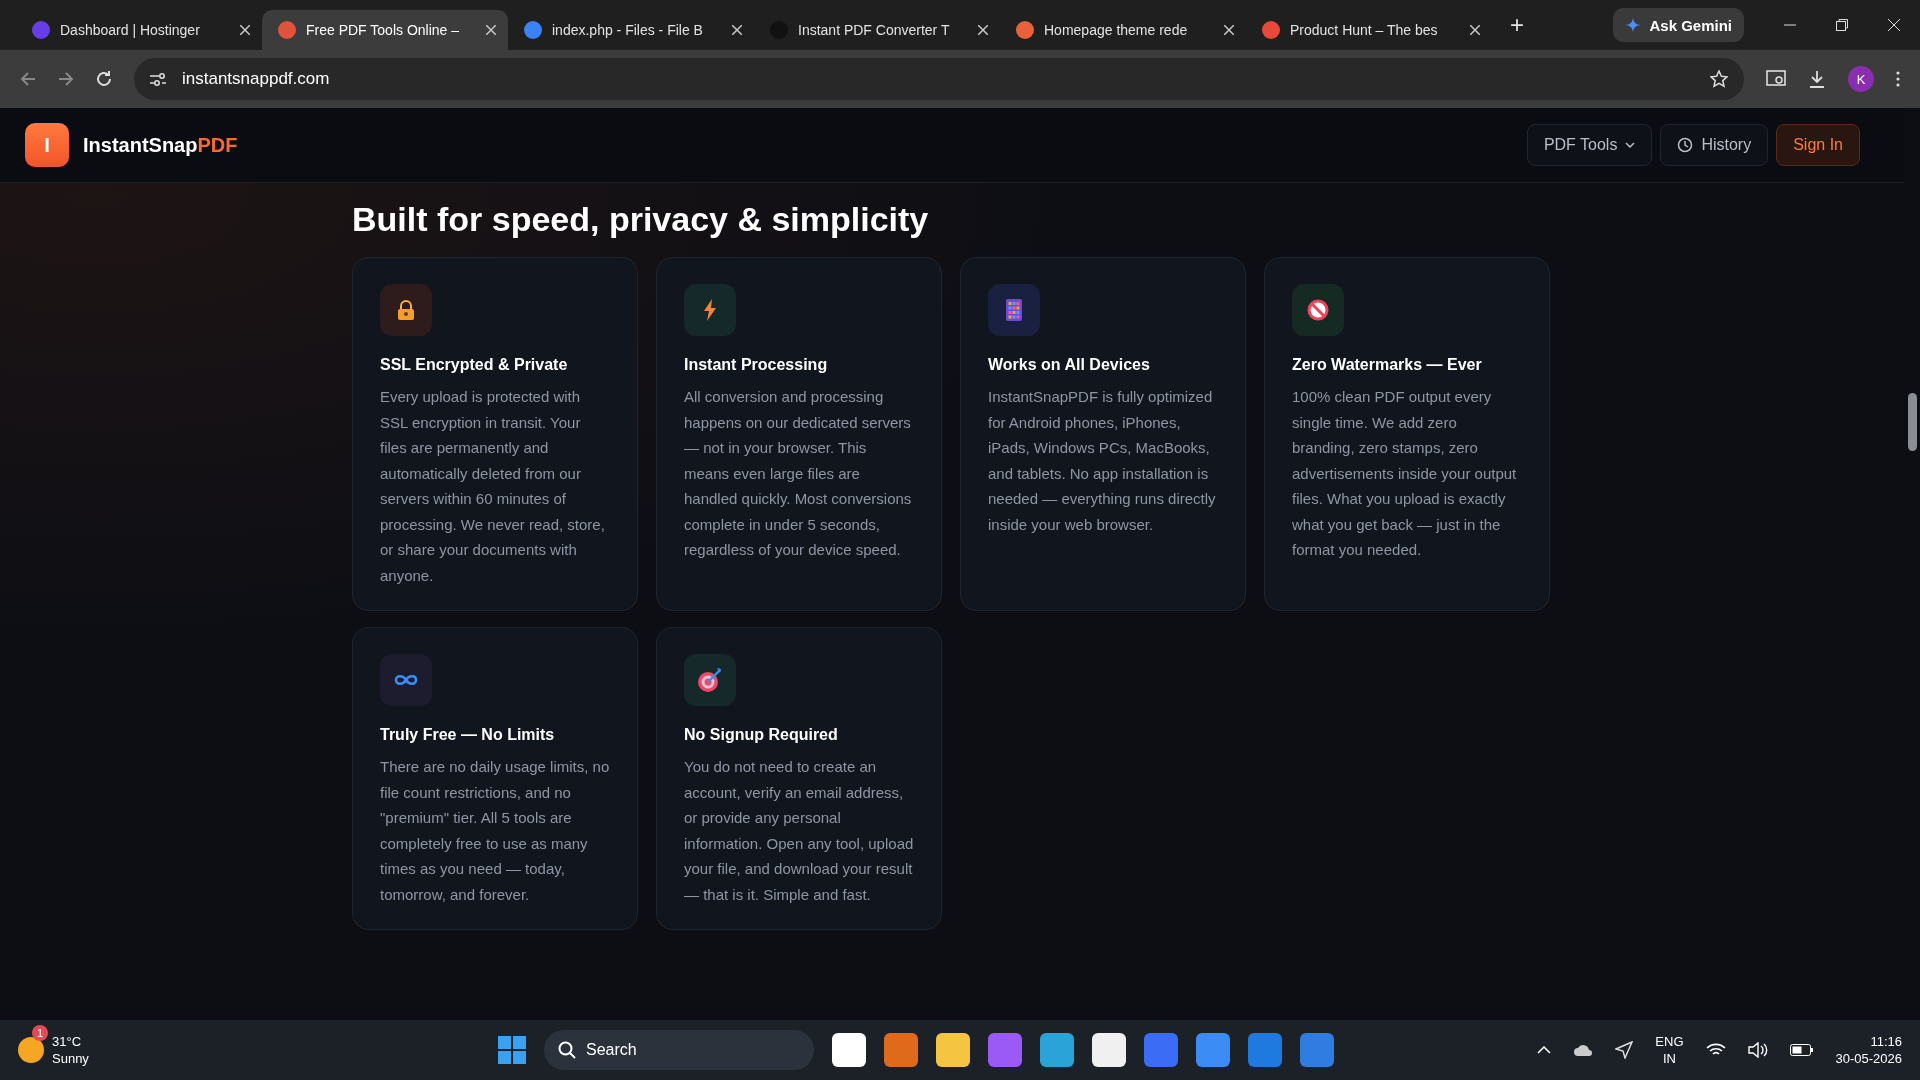  What do you see at coordinates (1589, 145) in the screenshot?
I see `pdf-tools-menu: PDF Tools` at bounding box center [1589, 145].